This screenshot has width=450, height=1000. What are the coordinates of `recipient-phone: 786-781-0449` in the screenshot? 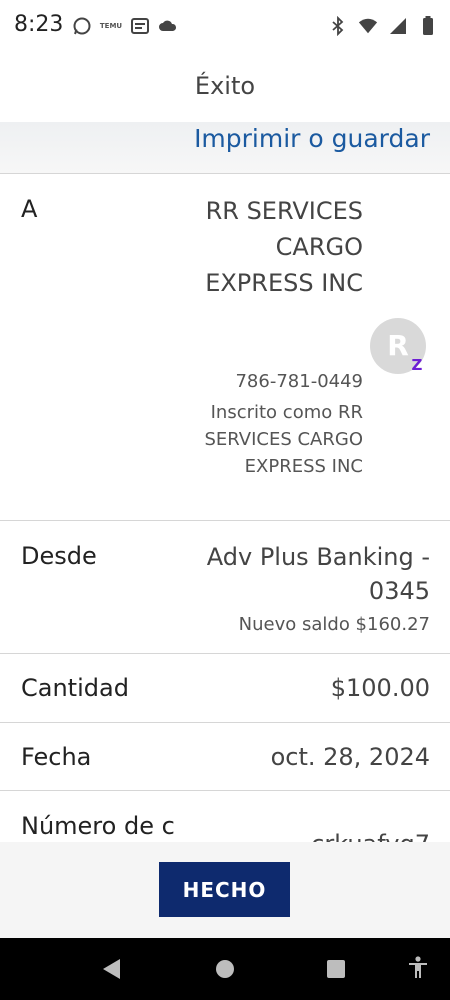 It's located at (299, 381).